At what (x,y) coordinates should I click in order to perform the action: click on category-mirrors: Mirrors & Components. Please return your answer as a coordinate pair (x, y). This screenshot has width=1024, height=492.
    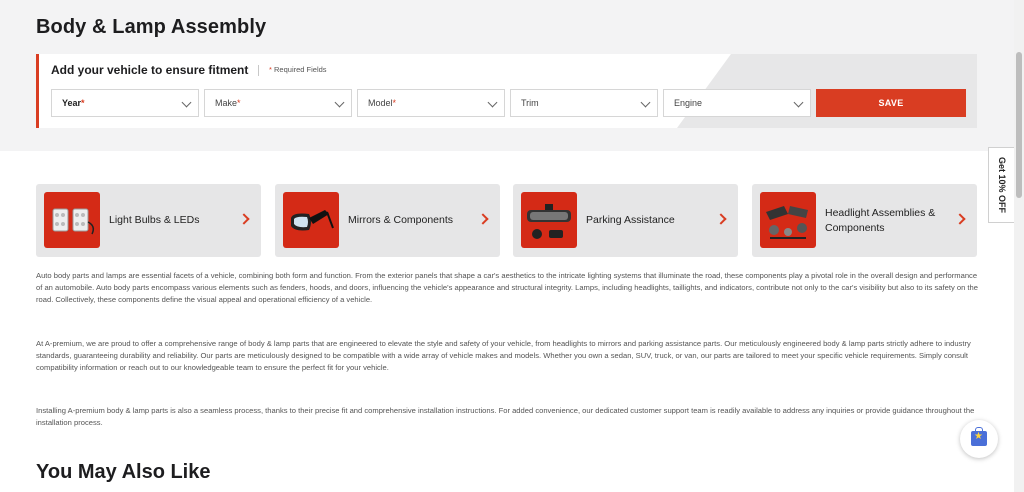
    Looking at the image, I should click on (387, 220).